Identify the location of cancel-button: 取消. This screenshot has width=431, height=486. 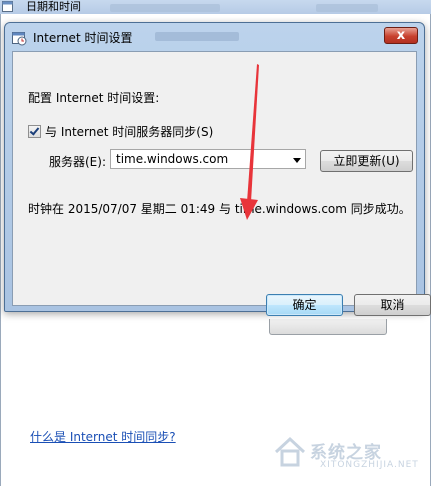
(392, 305).